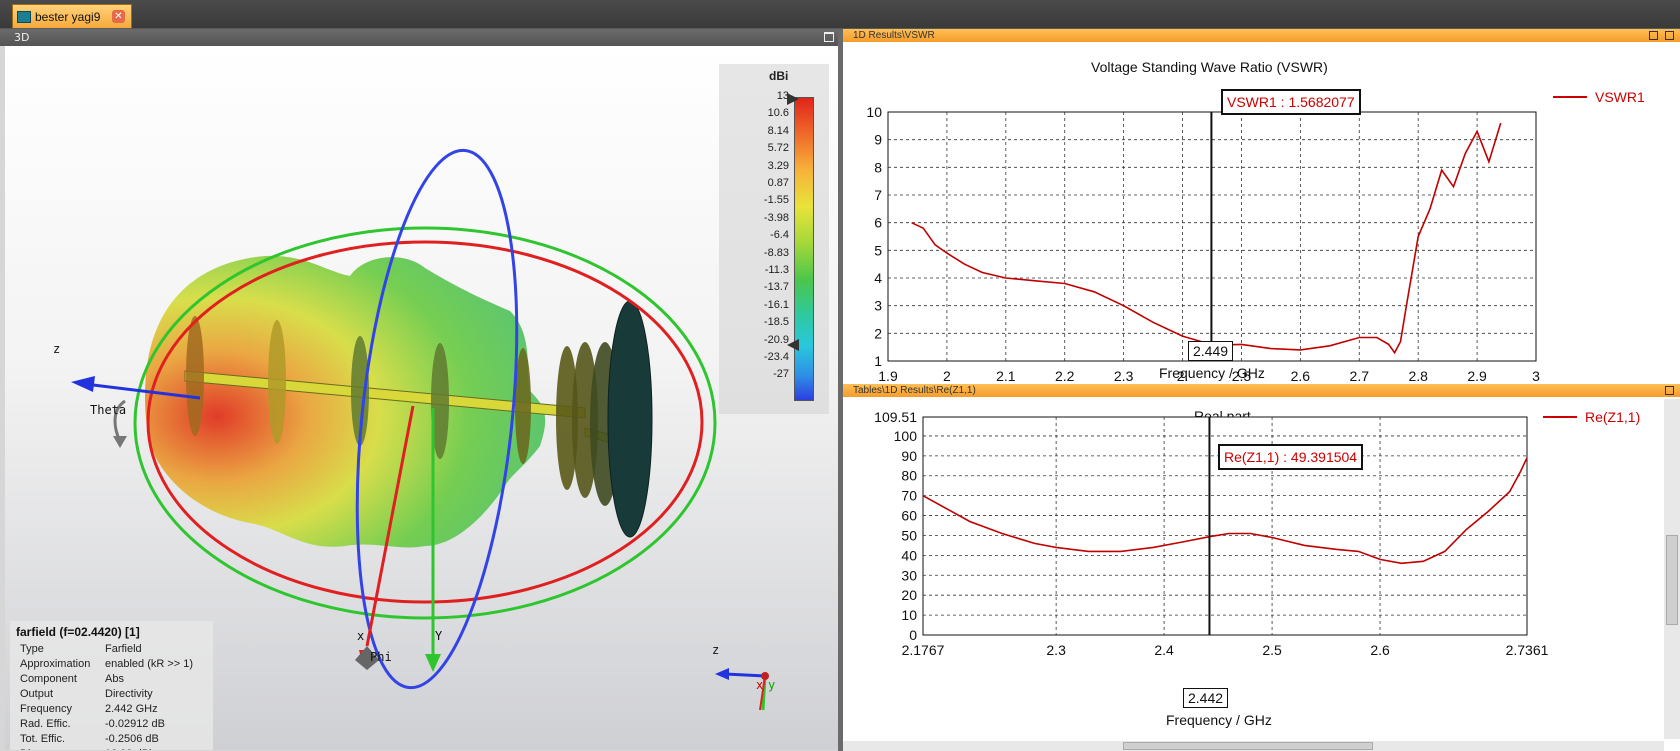 The width and height of the screenshot is (1680, 751). What do you see at coordinates (1669, 35) in the screenshot?
I see `close-panel-icon` at bounding box center [1669, 35].